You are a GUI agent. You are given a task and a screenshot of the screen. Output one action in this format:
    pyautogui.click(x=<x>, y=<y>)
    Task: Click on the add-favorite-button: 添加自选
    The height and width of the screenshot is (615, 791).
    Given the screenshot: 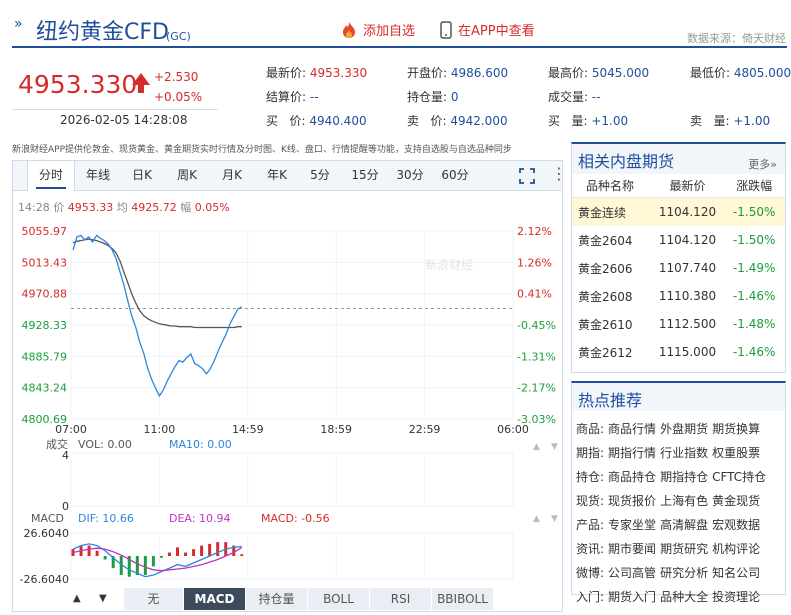 What is the action you would take?
    pyautogui.click(x=377, y=29)
    